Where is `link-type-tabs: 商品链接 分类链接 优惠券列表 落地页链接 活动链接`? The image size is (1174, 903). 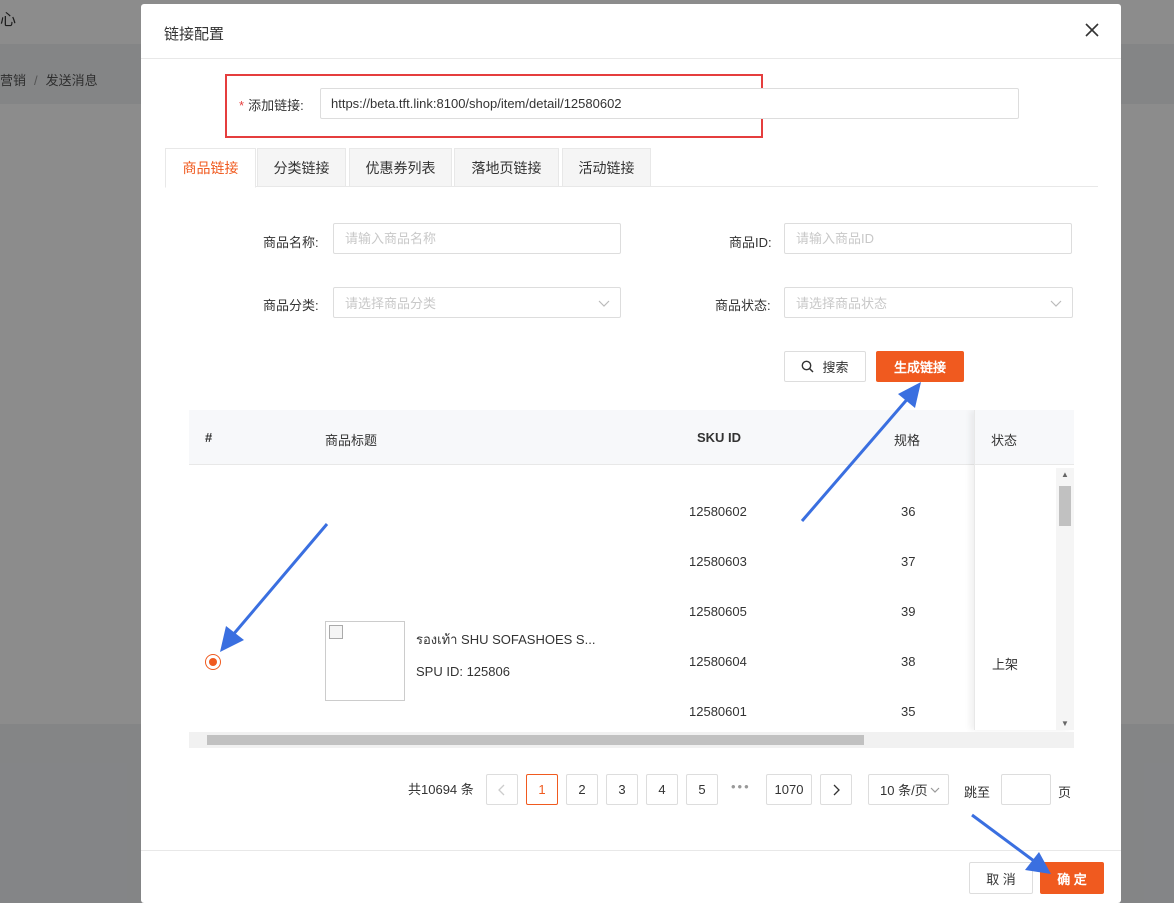 link-type-tabs: 商品链接 分类链接 优惠券列表 落地页链接 活动链接 is located at coordinates (631, 168).